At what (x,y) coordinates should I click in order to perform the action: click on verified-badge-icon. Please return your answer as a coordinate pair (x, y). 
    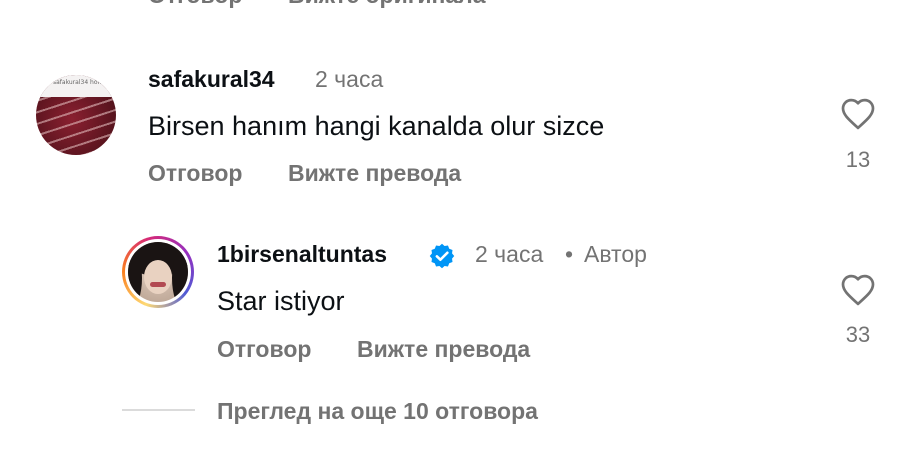
    Looking at the image, I should click on (442, 258).